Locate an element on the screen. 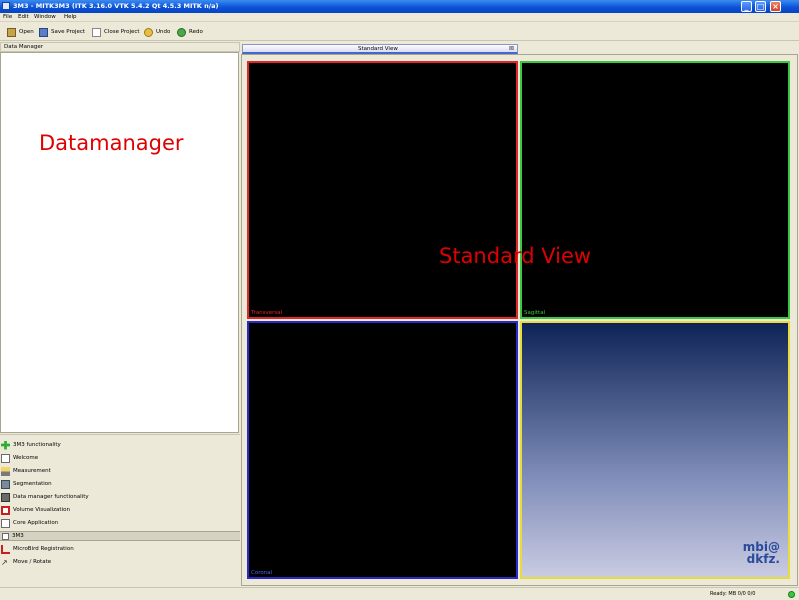  undo-label: Undo is located at coordinates (163, 32).